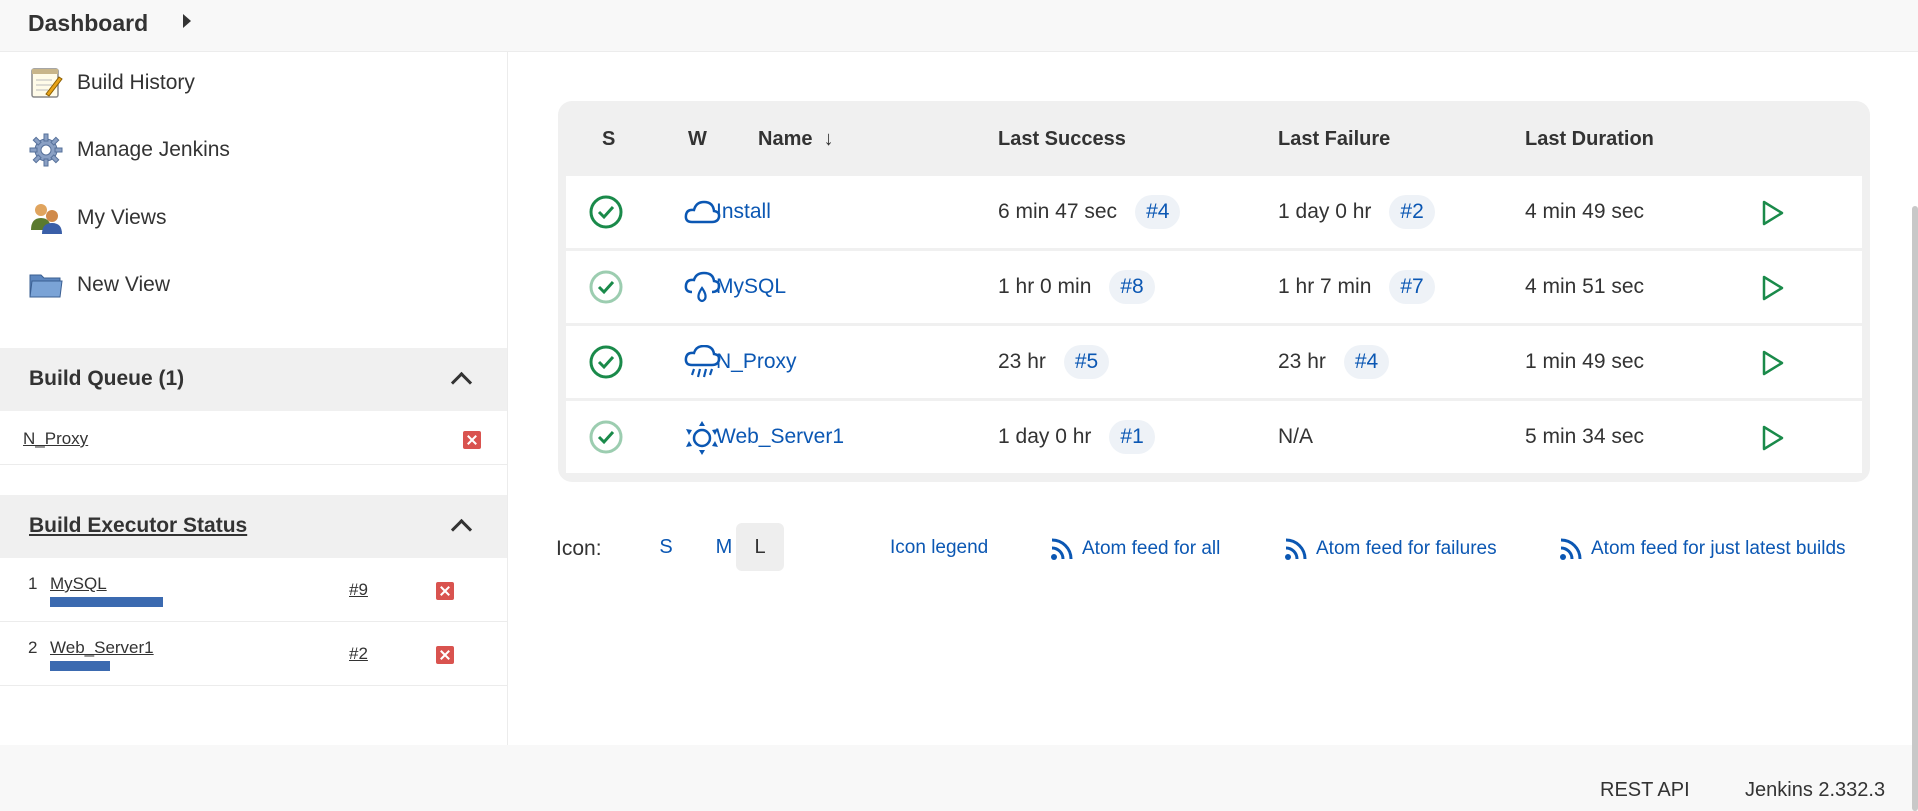 This screenshot has width=1918, height=811. What do you see at coordinates (959, 26) in the screenshot?
I see `top-bar: Dashboard` at bounding box center [959, 26].